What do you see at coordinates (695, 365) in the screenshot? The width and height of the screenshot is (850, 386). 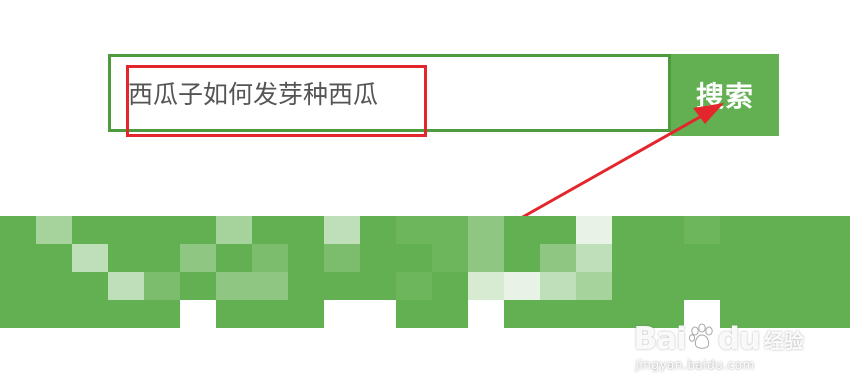 I see `watermark-url: jingyan.baidu.com` at bounding box center [695, 365].